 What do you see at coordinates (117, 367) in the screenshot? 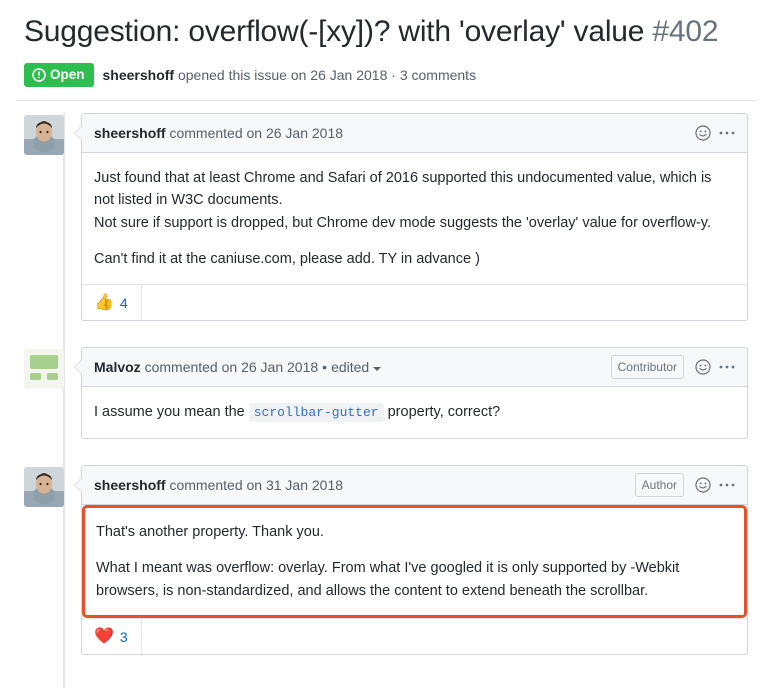
I see `comment-author-link: Malvoz` at bounding box center [117, 367].